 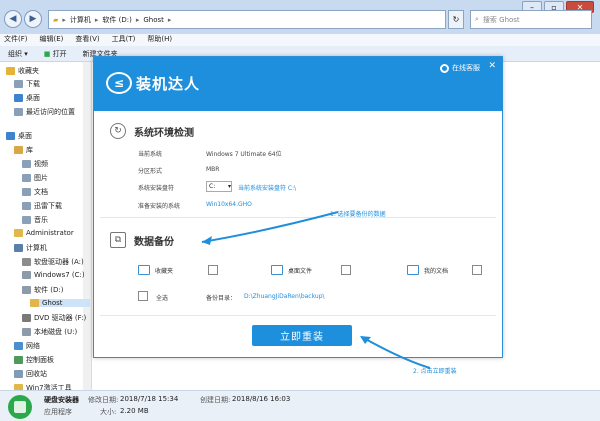 I want to click on backup-dir-value: D:\ZhuangJiDaRen\backup\, so click(x=284, y=296).